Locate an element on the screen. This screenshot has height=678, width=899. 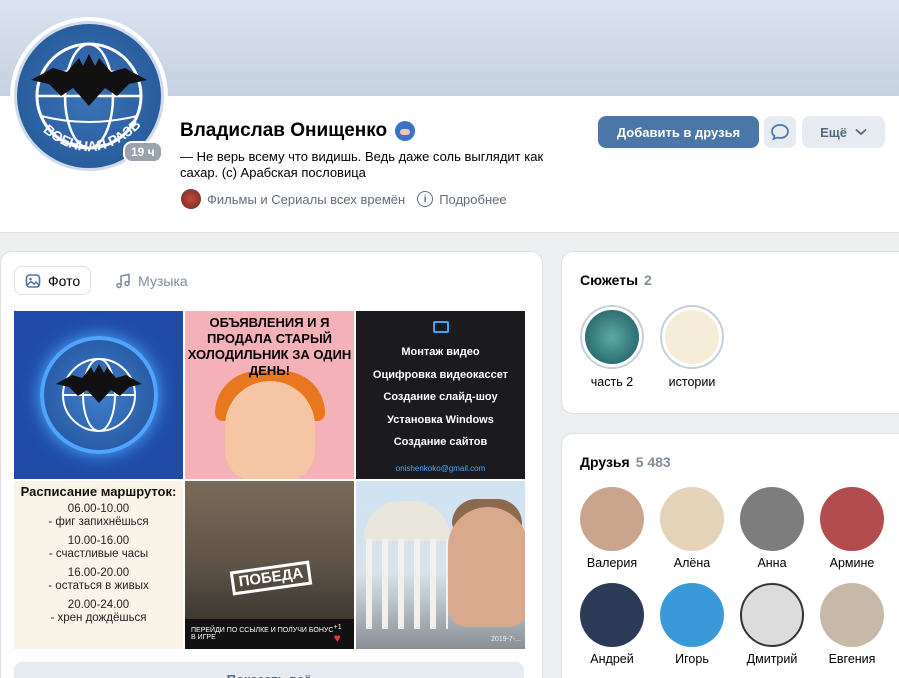
photo-emblem is located at coordinates (98, 395).